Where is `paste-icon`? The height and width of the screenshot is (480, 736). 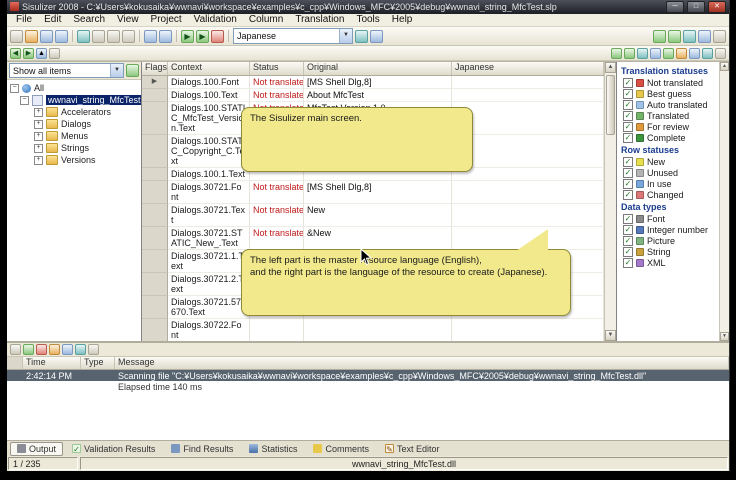
paste-icon is located at coordinates (128, 36).